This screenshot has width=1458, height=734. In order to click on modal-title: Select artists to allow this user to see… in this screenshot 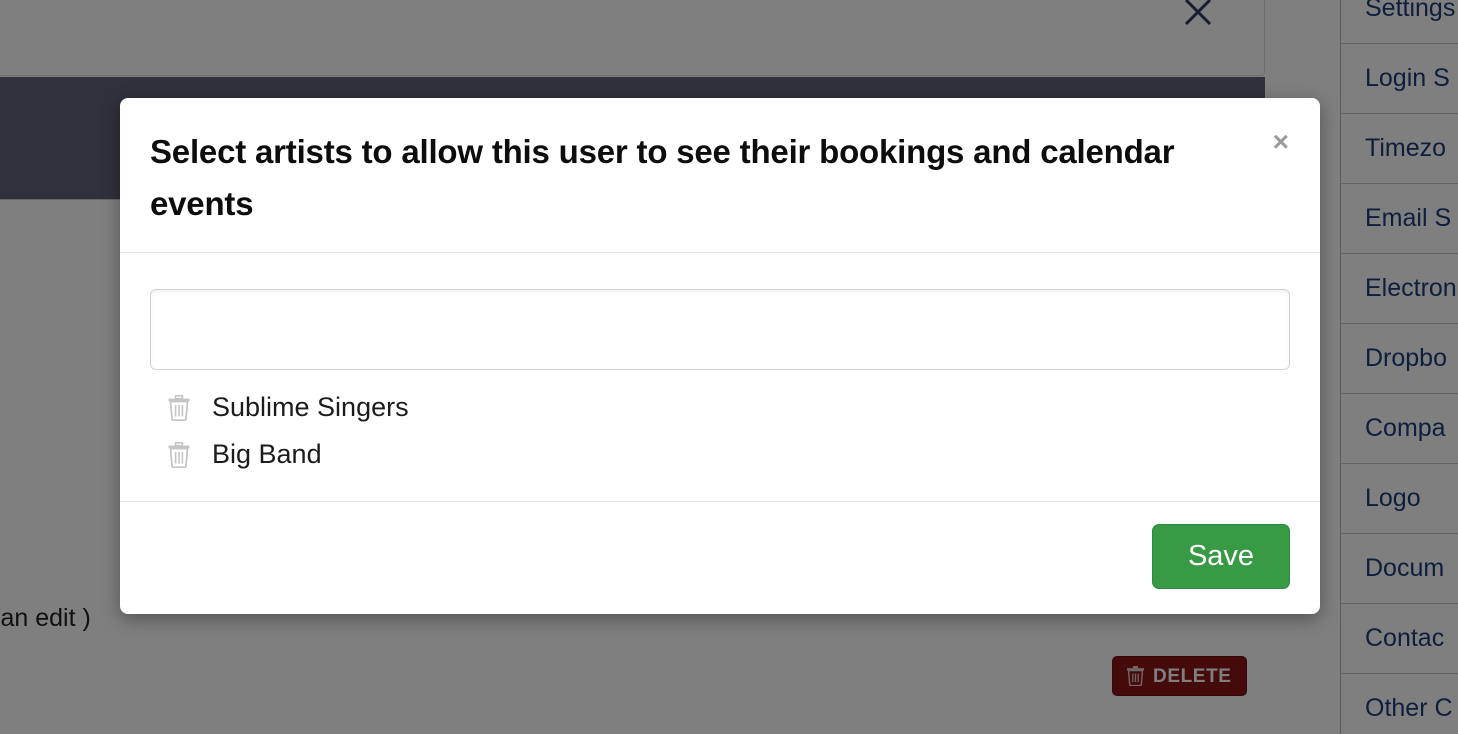, I will do `click(662, 178)`.